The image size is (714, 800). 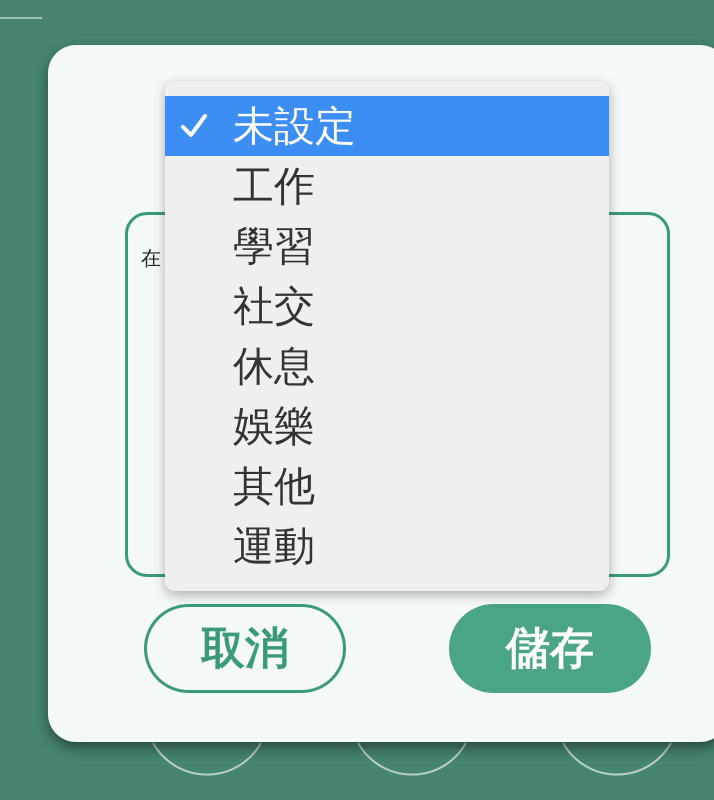 What do you see at coordinates (151, 258) in the screenshot?
I see `typed-text: 在` at bounding box center [151, 258].